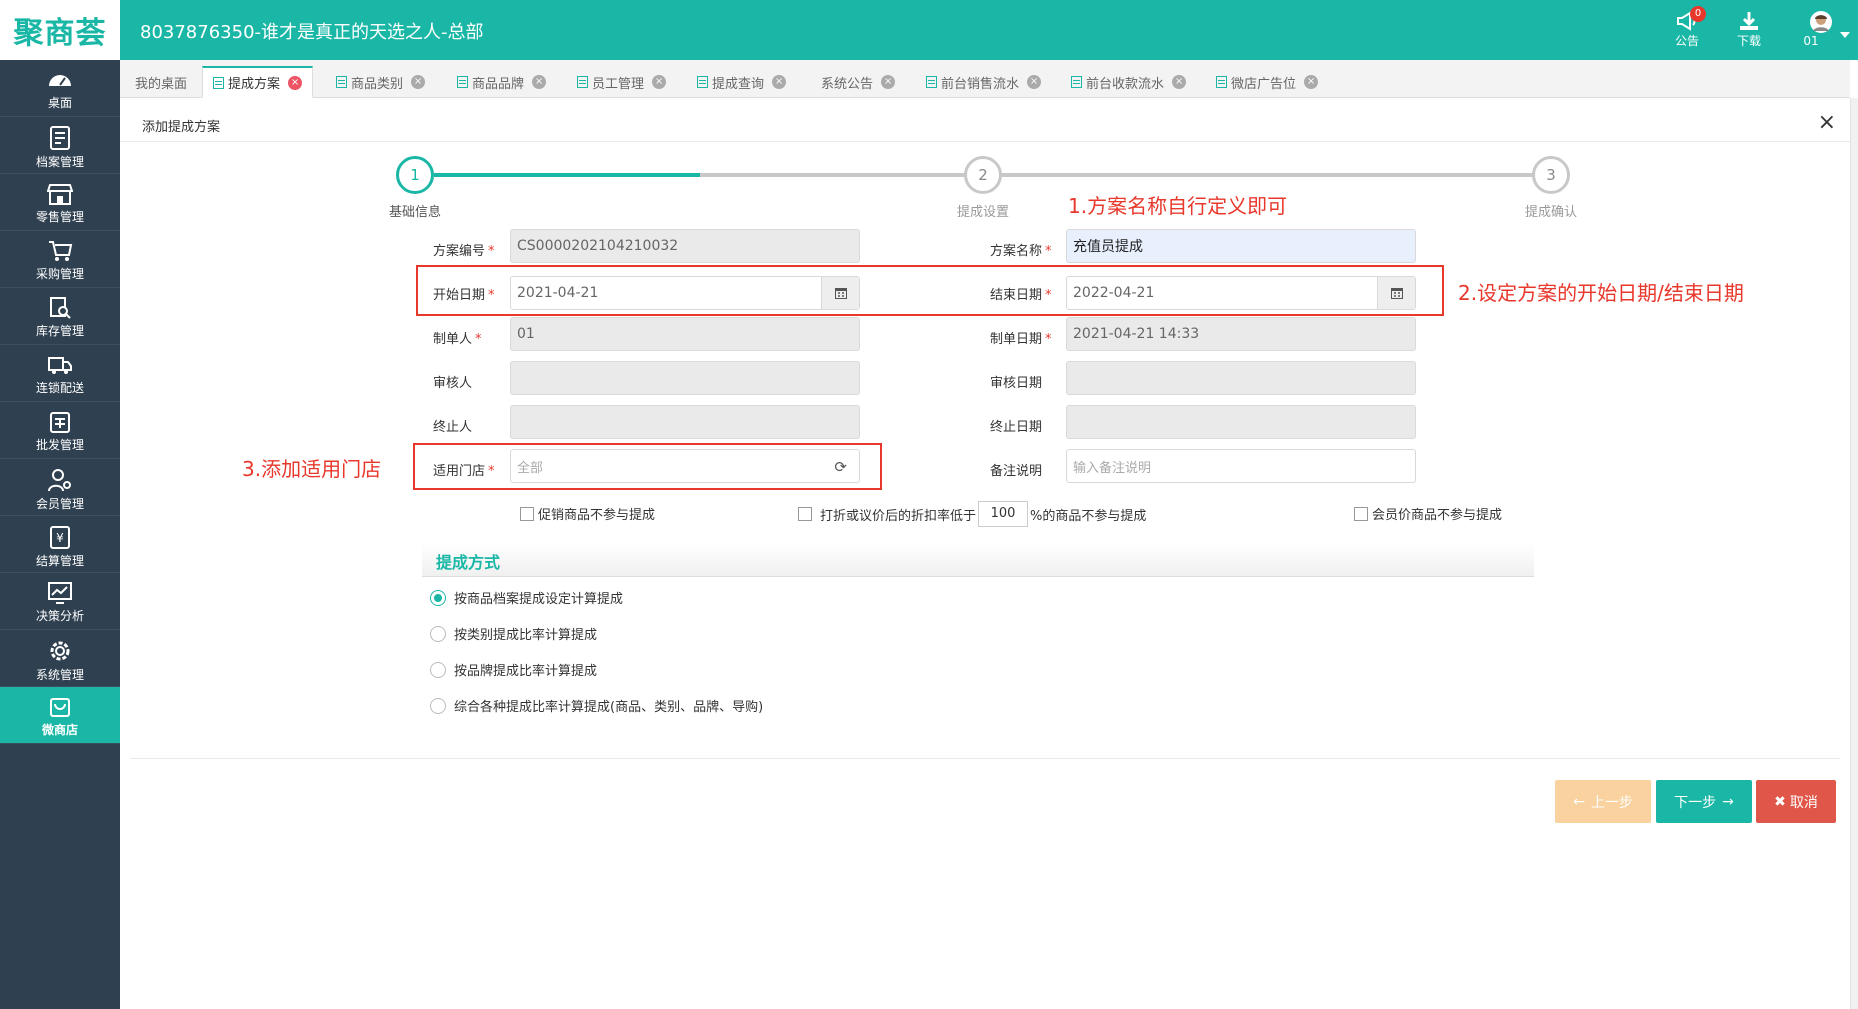 This screenshot has height=1009, width=1858. Describe the element at coordinates (1241, 378) in the screenshot. I see `audit-date-field` at that location.